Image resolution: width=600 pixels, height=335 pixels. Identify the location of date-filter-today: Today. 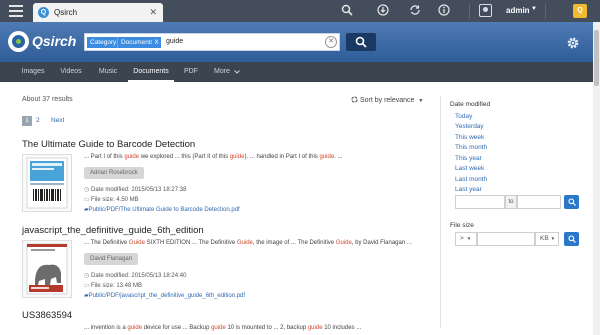
(463, 116).